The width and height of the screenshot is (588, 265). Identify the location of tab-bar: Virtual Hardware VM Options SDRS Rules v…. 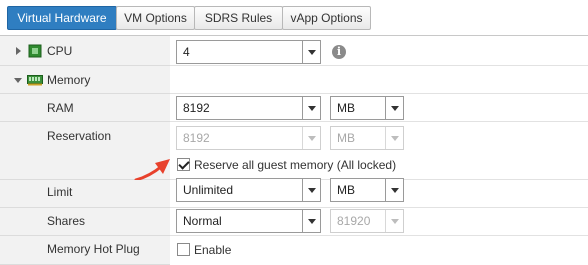
(294, 18).